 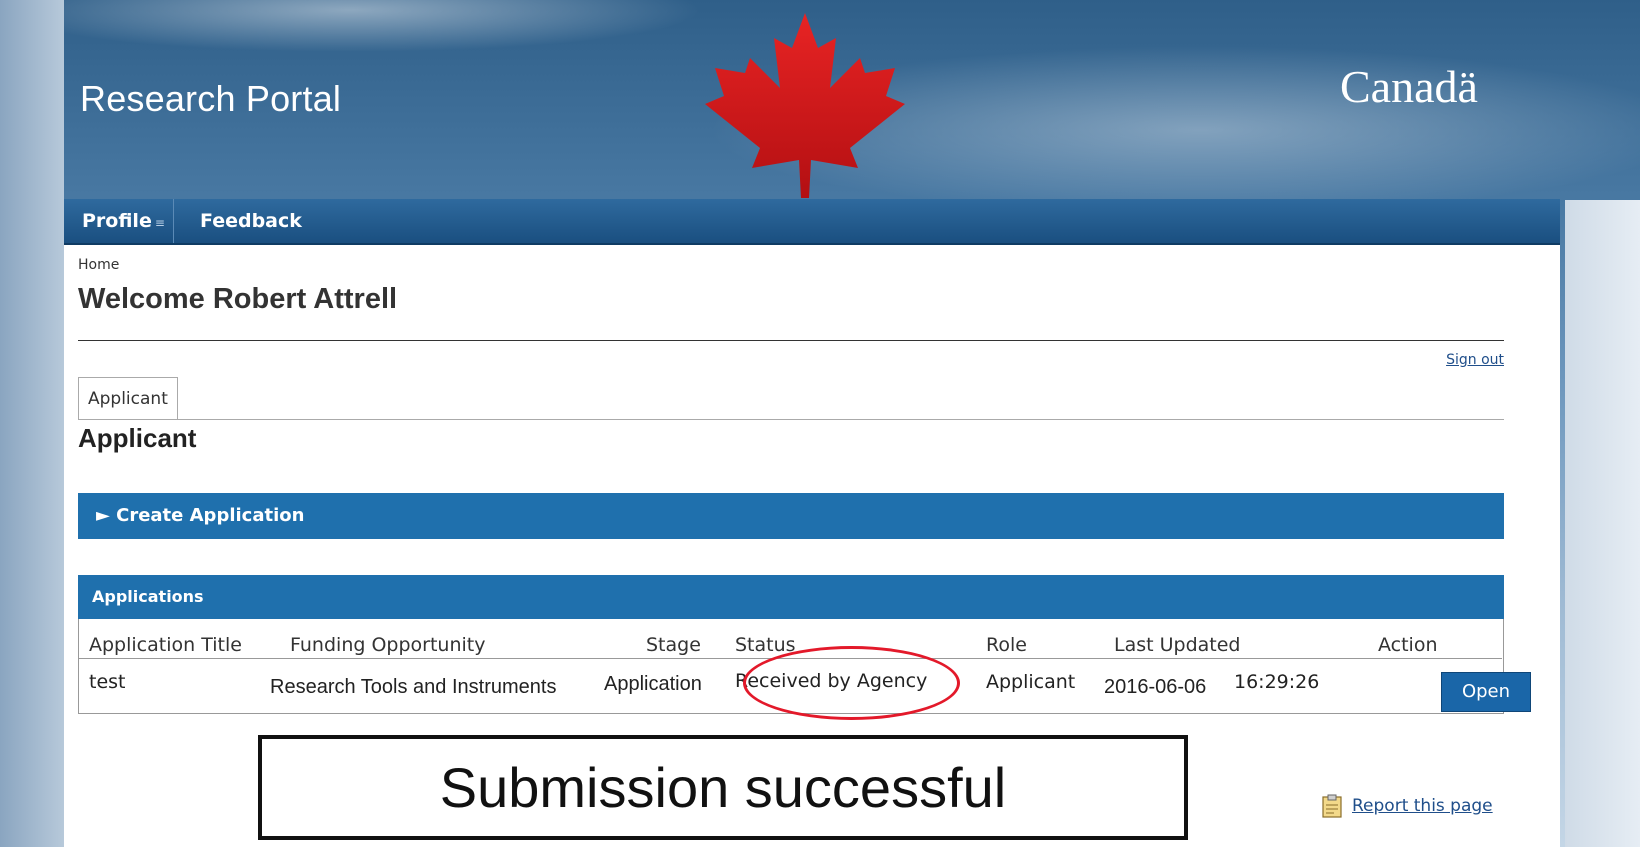 What do you see at coordinates (805, 105) in the screenshot?
I see `maple-leaf-icon` at bounding box center [805, 105].